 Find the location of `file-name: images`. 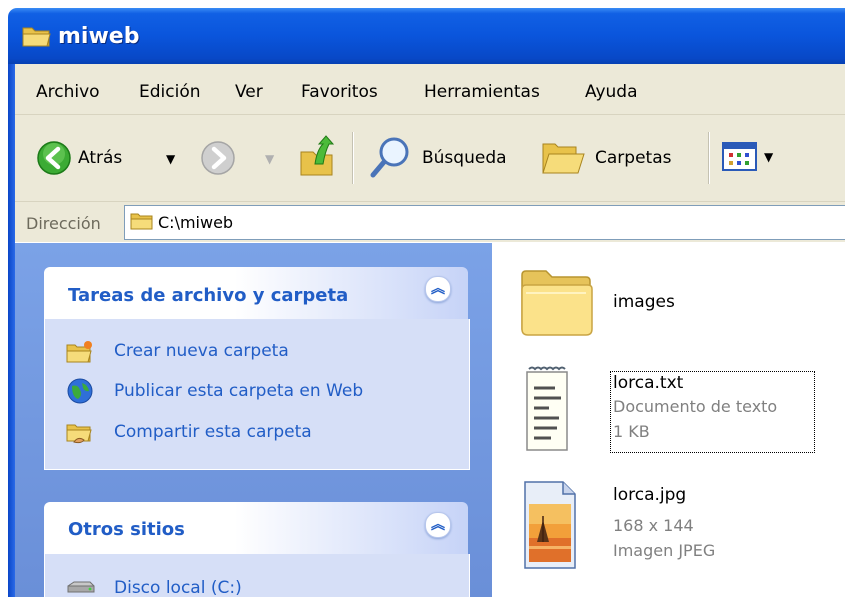

file-name: images is located at coordinates (644, 302).